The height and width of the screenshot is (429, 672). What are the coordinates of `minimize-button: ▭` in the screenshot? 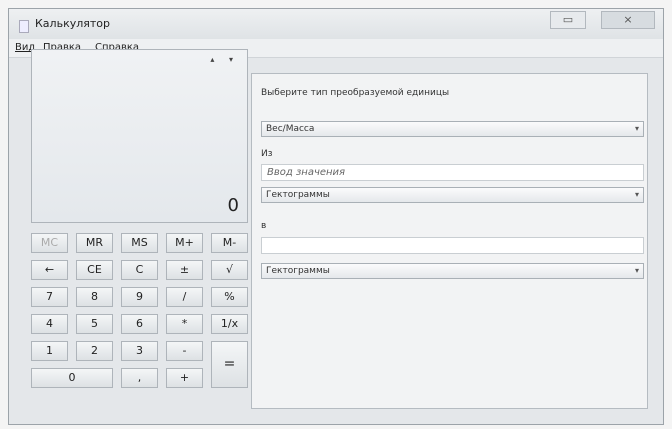 It's located at (568, 20).